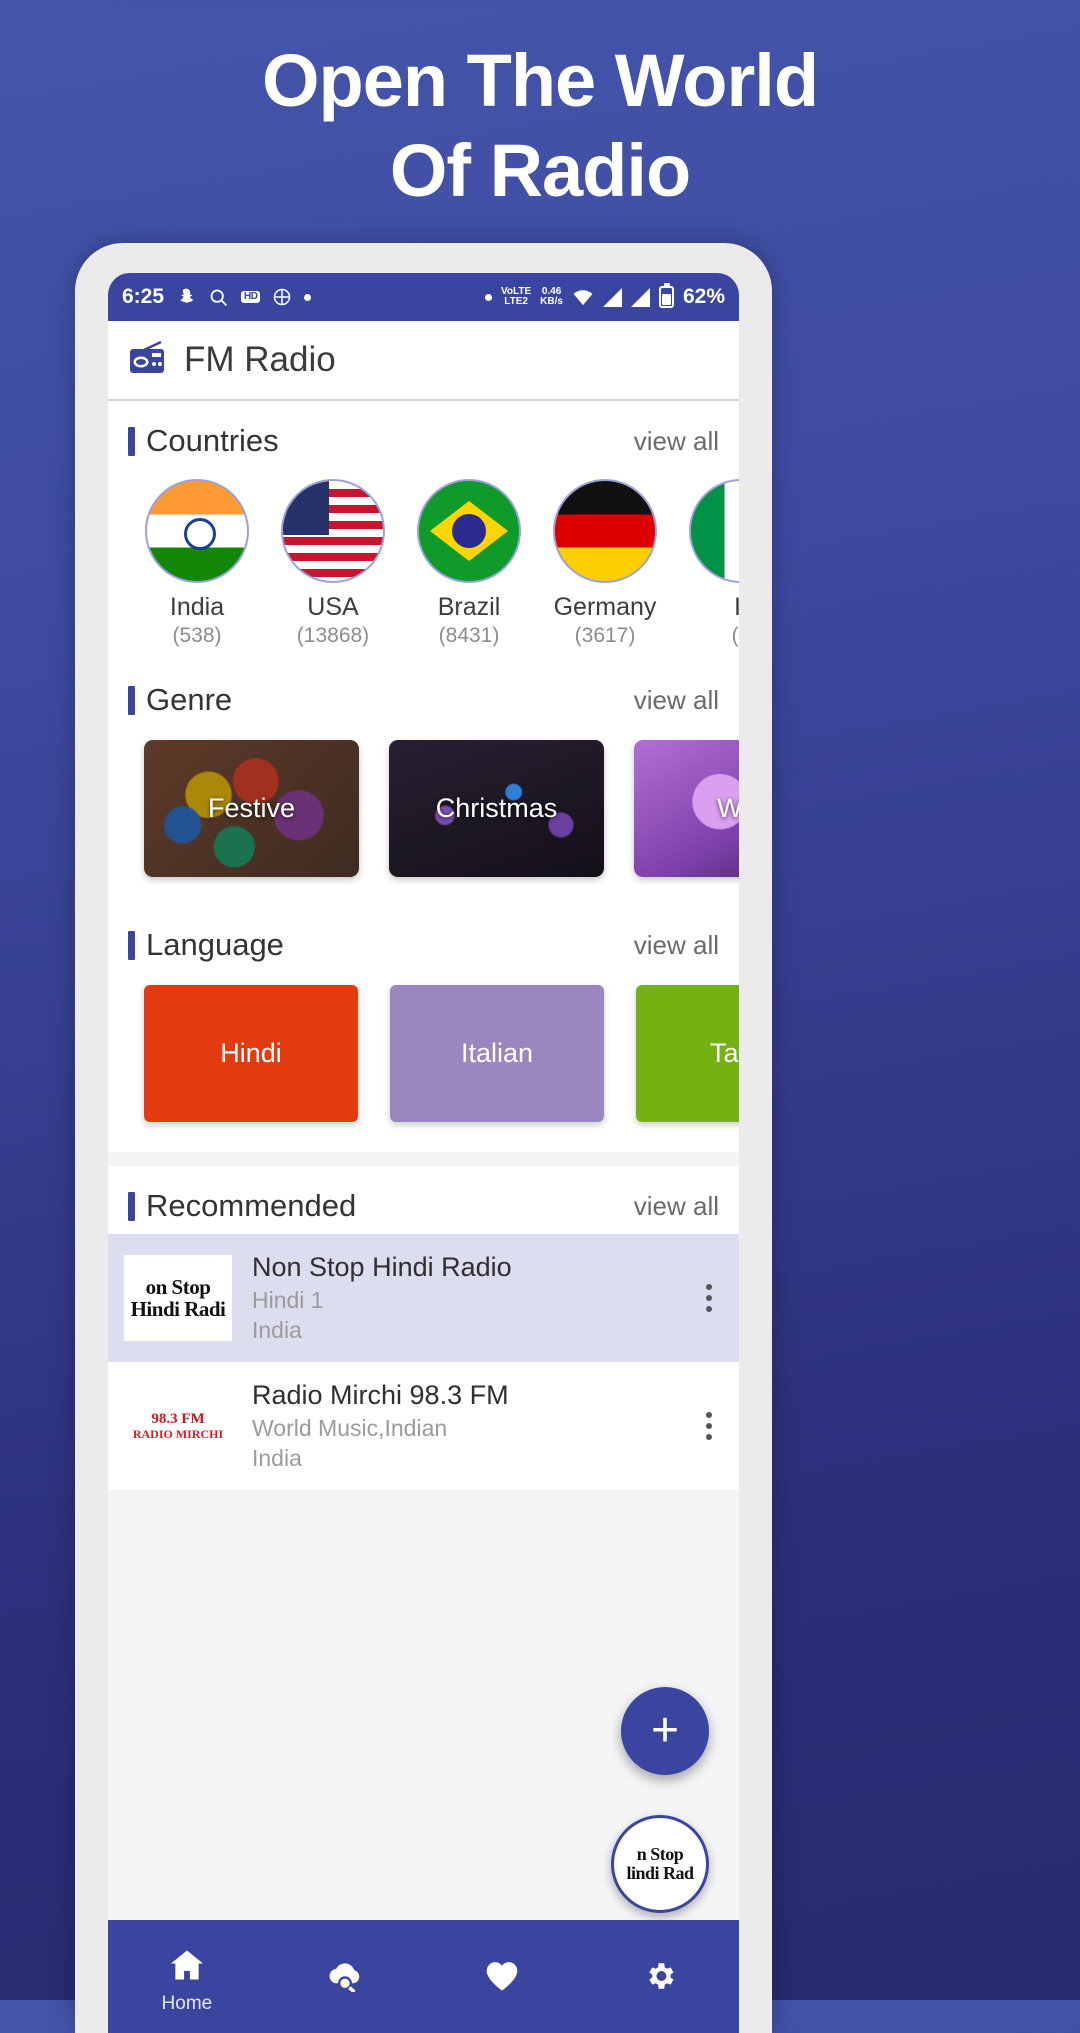 This screenshot has width=1080, height=2033. Describe the element at coordinates (676, 945) in the screenshot. I see `language-view-all: view all` at that location.